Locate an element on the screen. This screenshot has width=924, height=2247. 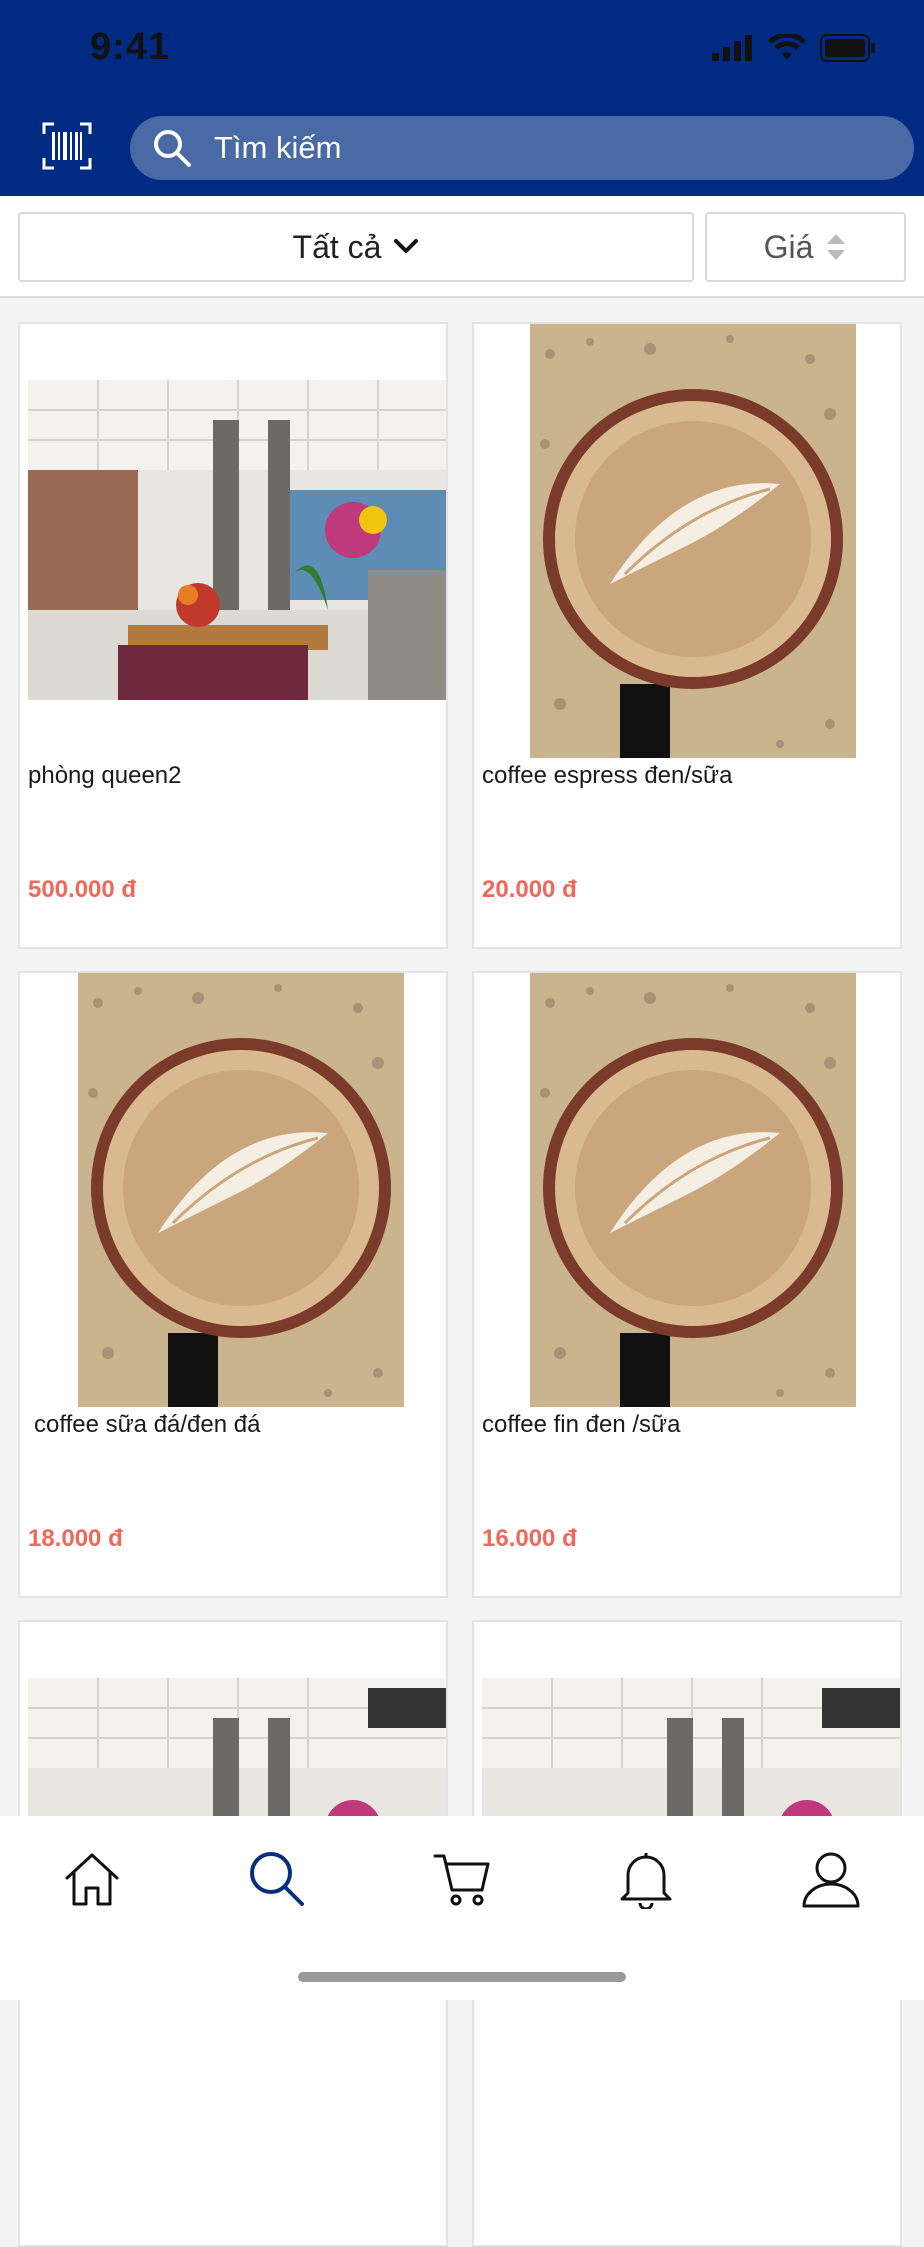
nav-notifications is located at coordinates (646, 1879).